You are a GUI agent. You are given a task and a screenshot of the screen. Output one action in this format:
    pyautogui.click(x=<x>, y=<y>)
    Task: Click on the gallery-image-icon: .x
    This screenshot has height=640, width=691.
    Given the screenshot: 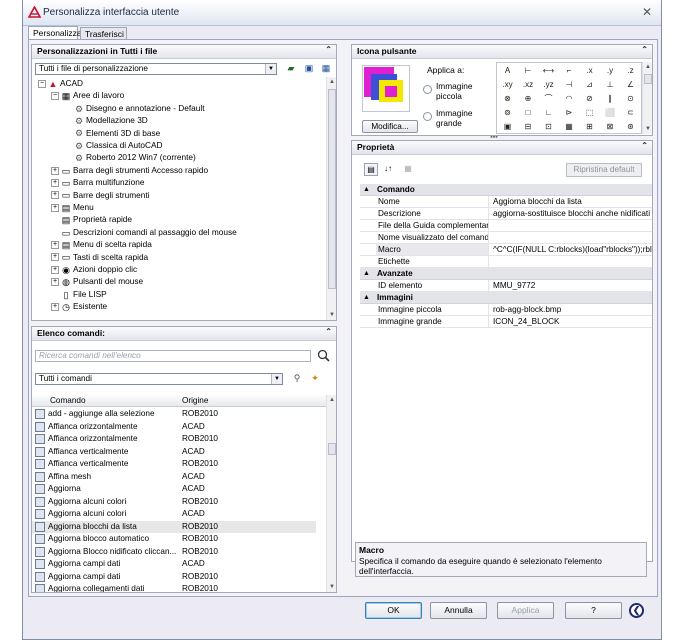 What is the action you would take?
    pyautogui.click(x=589, y=71)
    